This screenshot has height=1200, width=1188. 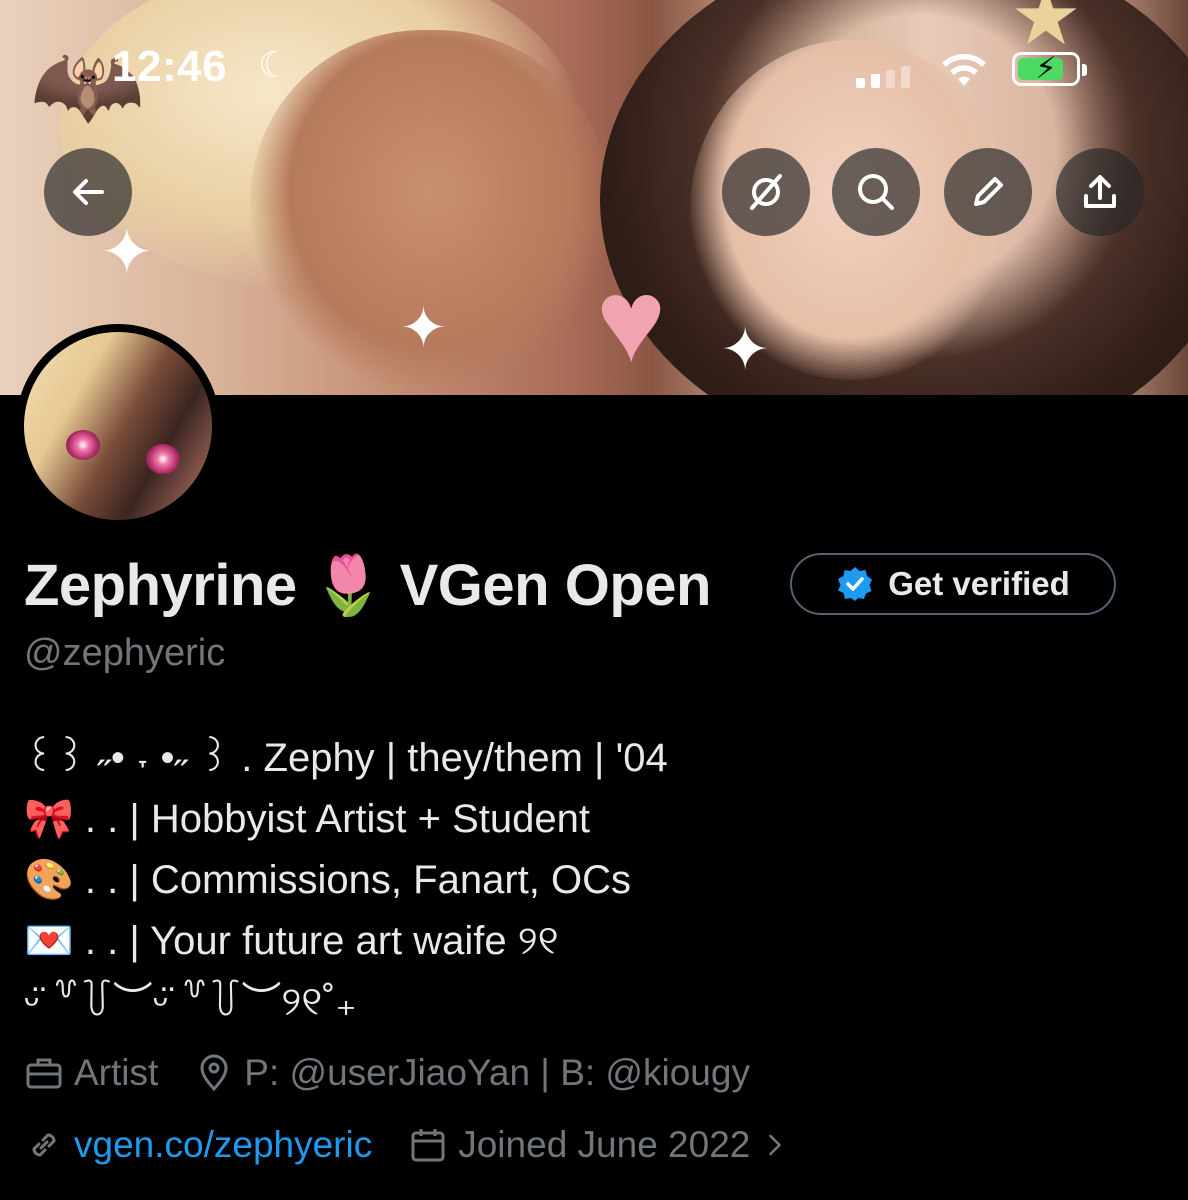 I want to click on cellular-signal-icon, so click(x=883, y=77).